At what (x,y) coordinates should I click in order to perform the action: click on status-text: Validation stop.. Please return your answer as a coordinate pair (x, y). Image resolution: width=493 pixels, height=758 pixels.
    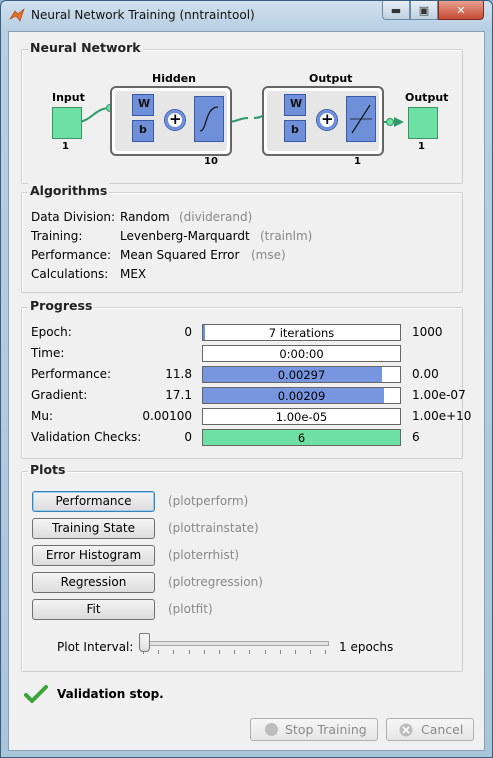
    Looking at the image, I should click on (110, 694).